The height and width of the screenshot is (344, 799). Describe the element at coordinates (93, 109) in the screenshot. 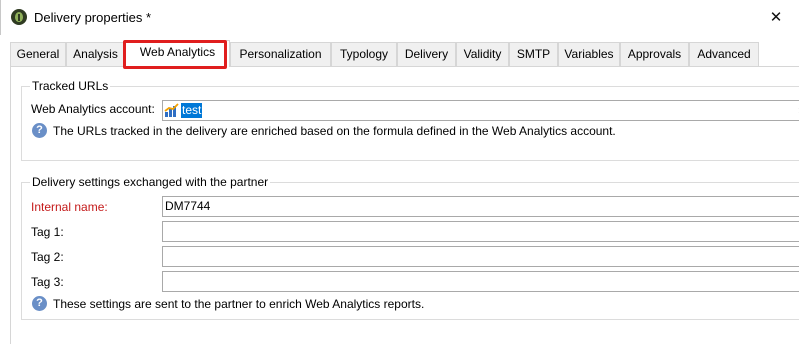

I see `web-analytics-account-label: Web Analytics account:` at that location.